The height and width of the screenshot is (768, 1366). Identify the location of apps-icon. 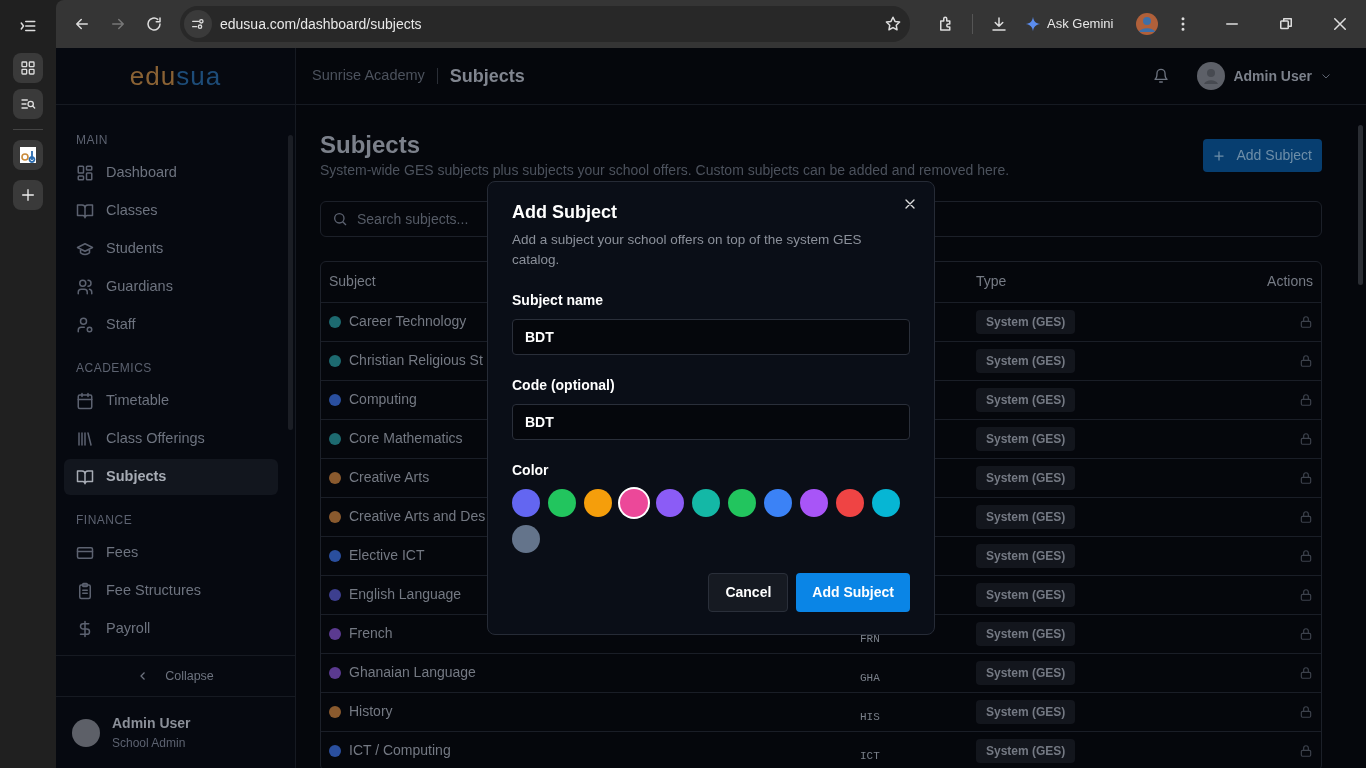
(28, 68).